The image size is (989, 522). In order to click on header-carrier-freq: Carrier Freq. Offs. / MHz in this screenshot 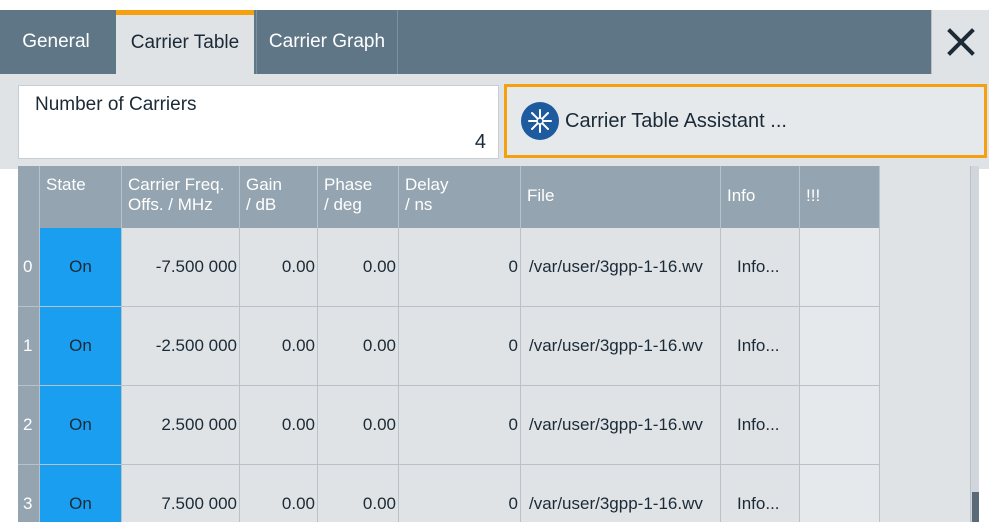, I will do `click(181, 197)`.